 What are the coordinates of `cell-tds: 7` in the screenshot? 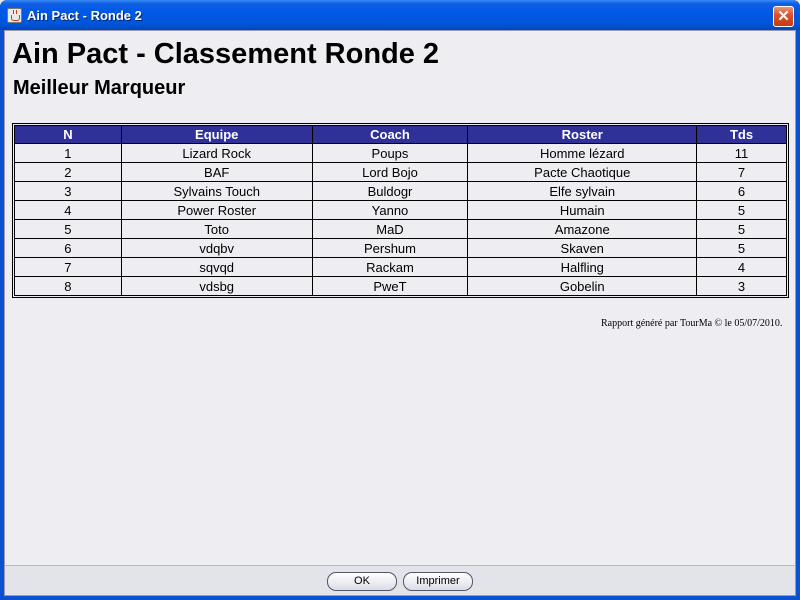 It's located at (741, 172).